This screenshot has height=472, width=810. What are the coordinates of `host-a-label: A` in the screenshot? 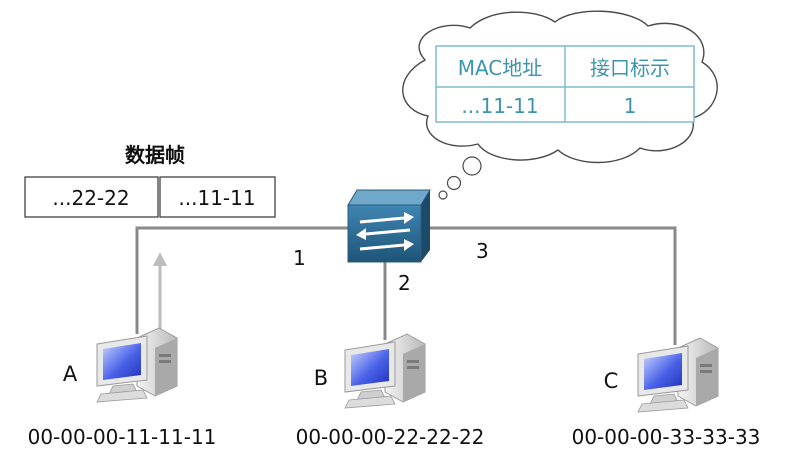 It's located at (70, 374).